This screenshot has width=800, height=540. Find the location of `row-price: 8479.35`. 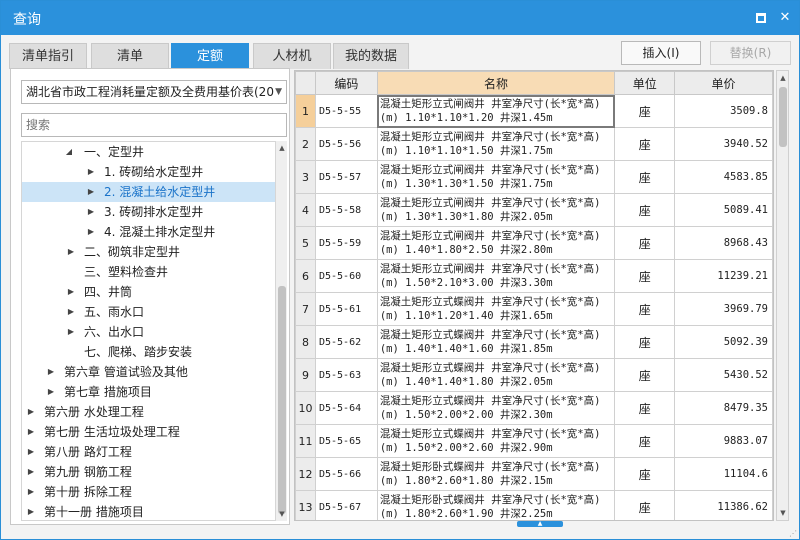

row-price: 8479.35 is located at coordinates (723, 408).